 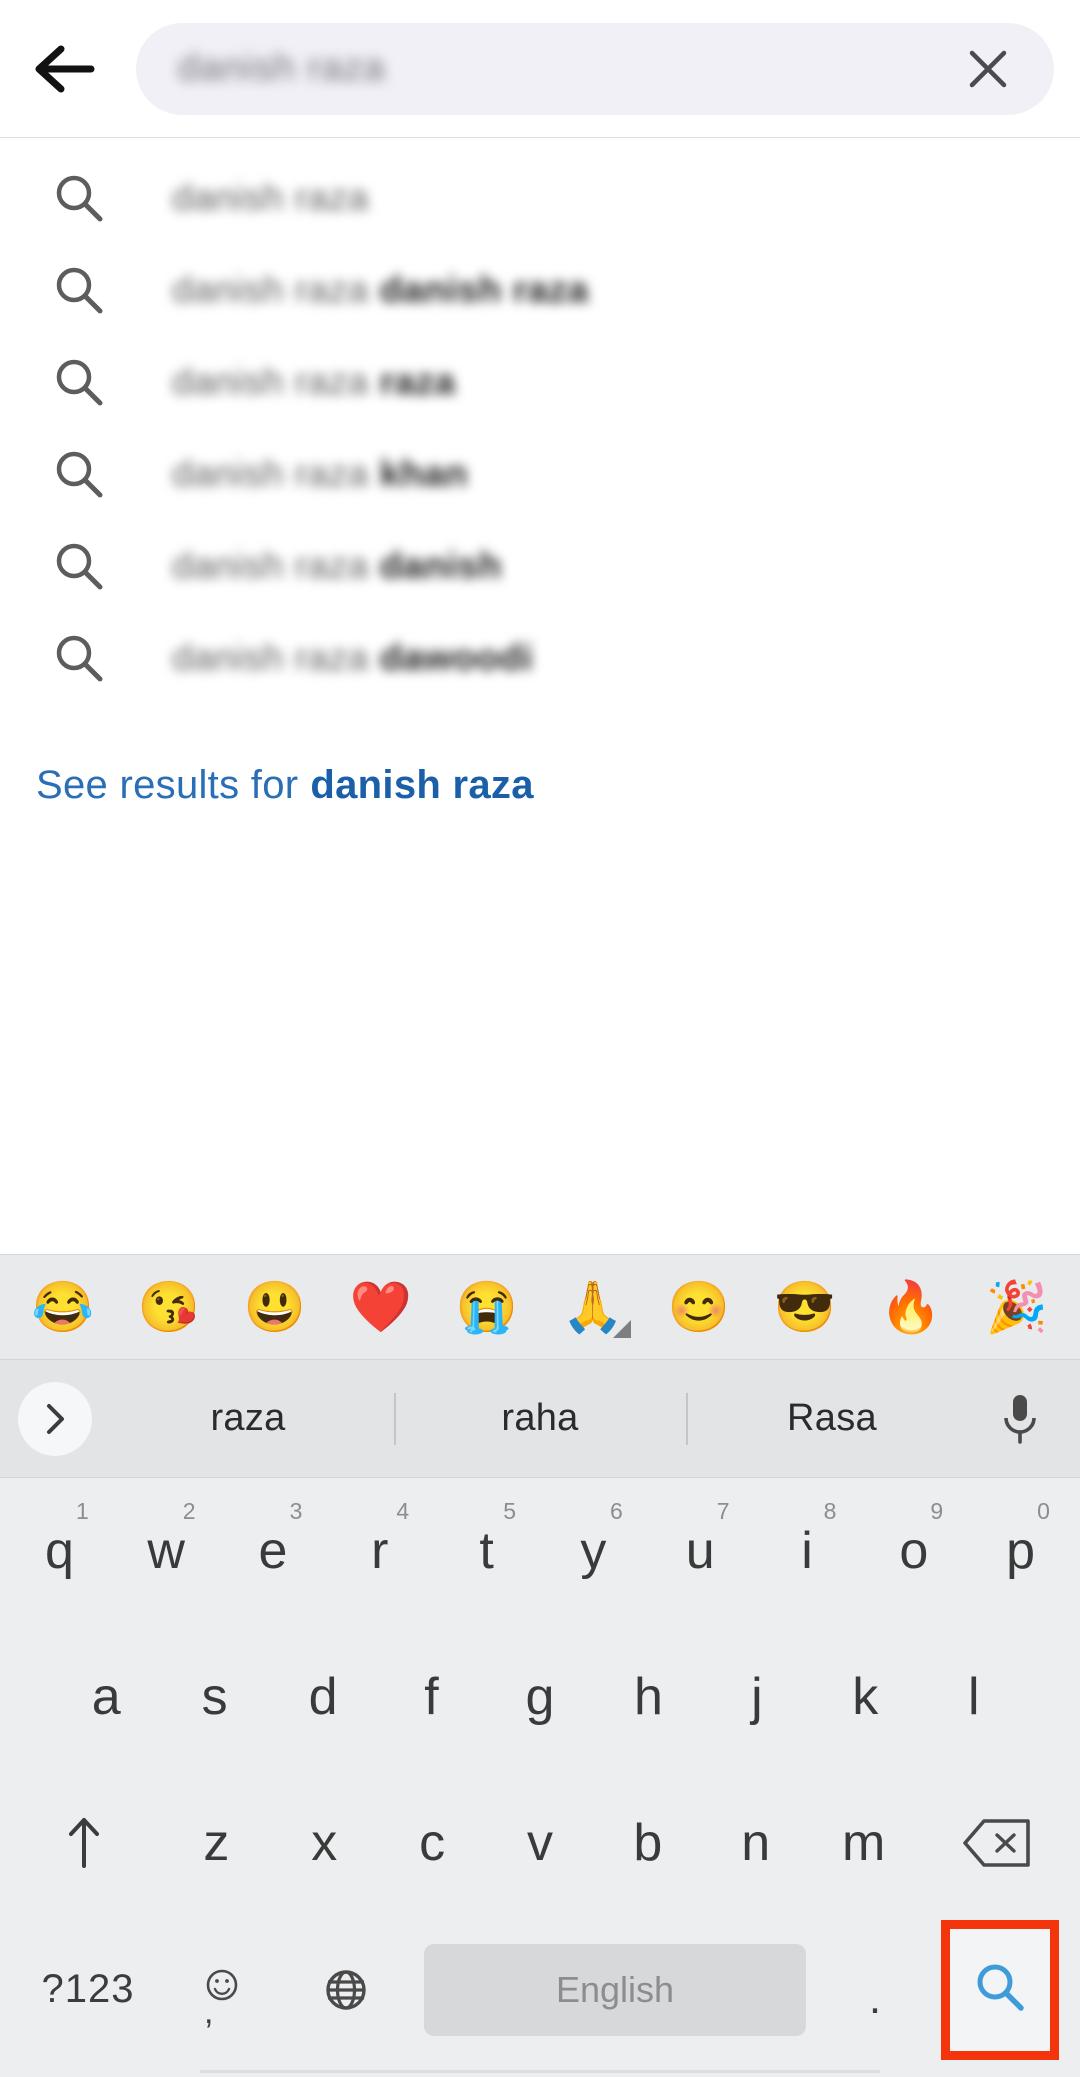 I want to click on key-m: m, so click(x=864, y=1843).